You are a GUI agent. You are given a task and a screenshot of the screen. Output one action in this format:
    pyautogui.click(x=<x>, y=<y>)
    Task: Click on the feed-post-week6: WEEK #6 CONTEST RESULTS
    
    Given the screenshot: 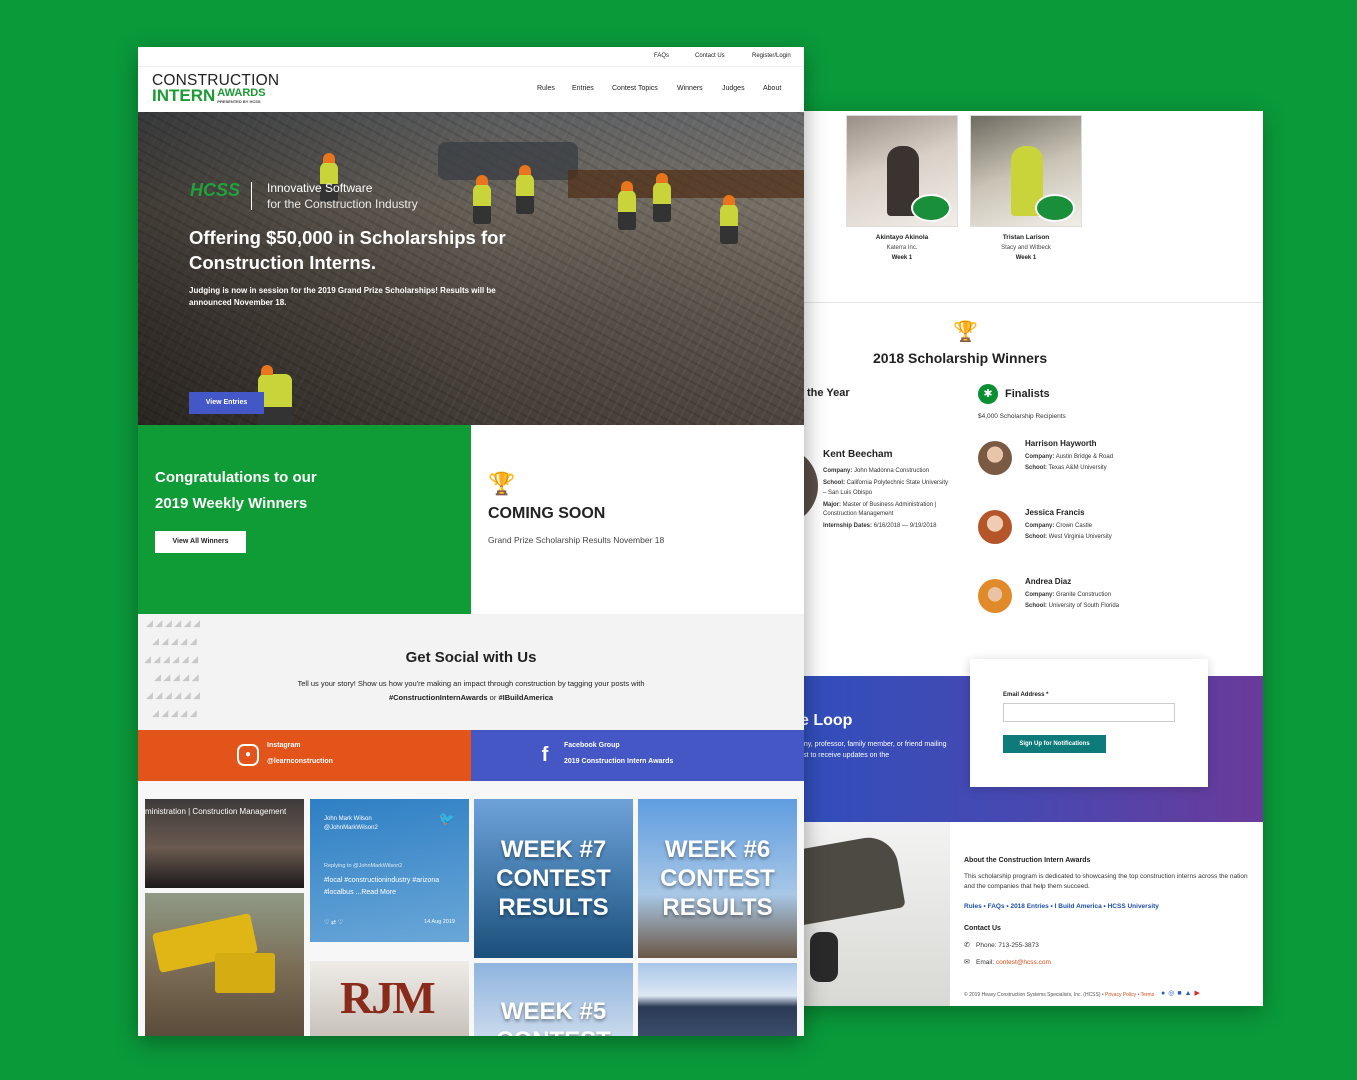 What is the action you would take?
    pyautogui.click(x=717, y=878)
    